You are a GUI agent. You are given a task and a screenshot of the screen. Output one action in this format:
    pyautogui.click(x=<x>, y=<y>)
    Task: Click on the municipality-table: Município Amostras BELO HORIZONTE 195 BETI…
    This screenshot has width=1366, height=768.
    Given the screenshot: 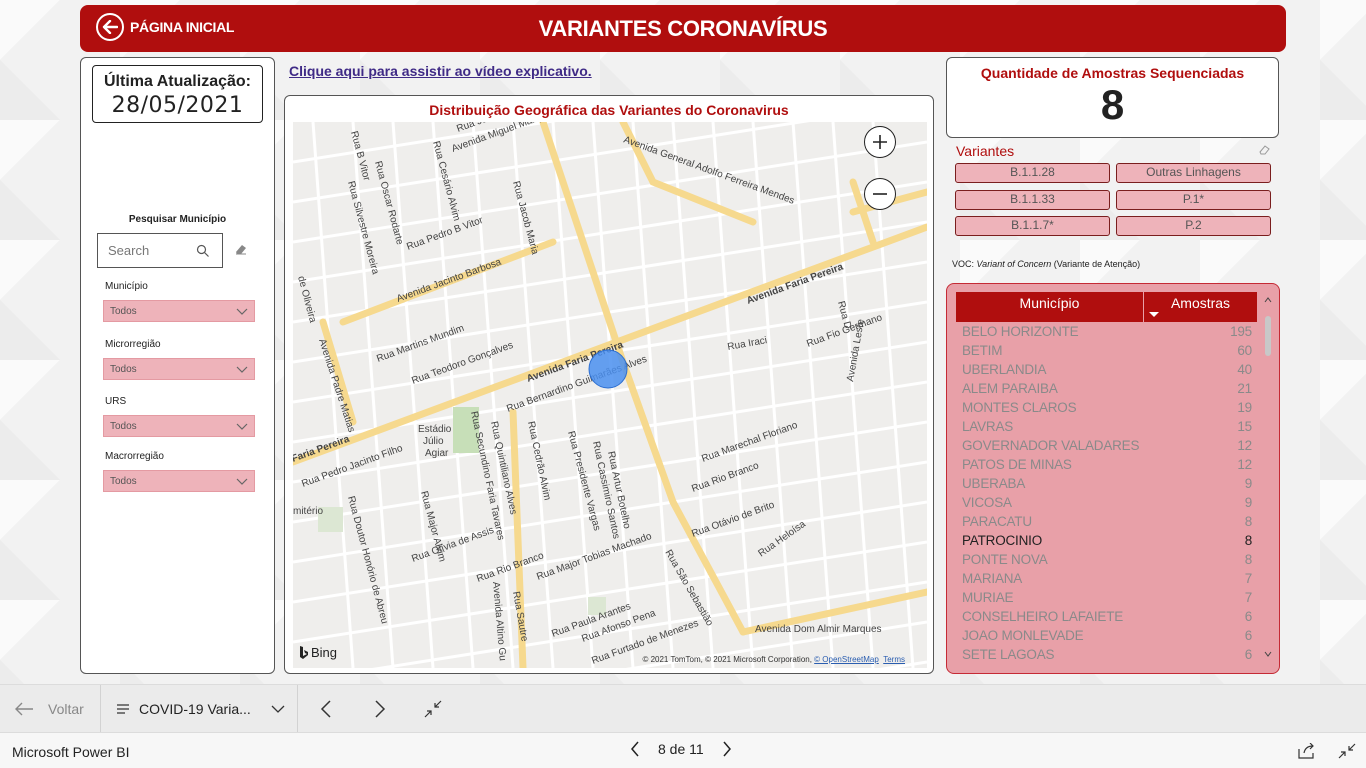 What is the action you would take?
    pyautogui.click(x=1113, y=478)
    